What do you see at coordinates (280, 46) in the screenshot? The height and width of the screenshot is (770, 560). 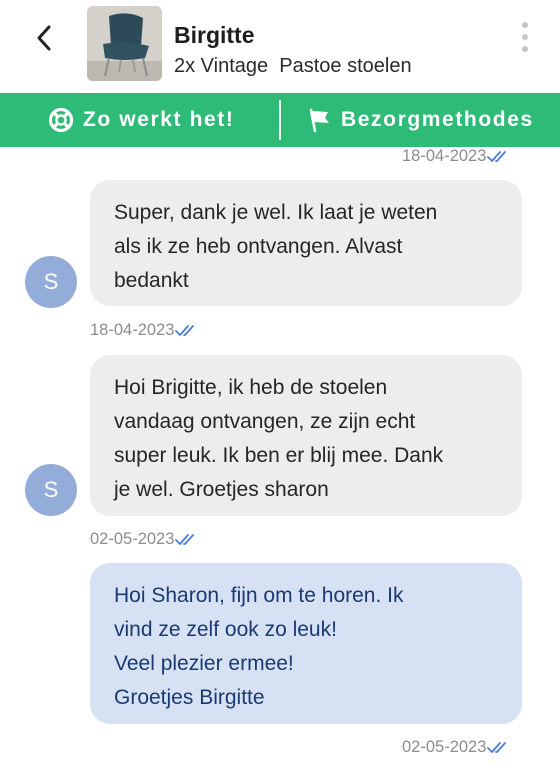 I see `chat-header: Birgitte 2x Vintage Pastoe stoelen` at bounding box center [280, 46].